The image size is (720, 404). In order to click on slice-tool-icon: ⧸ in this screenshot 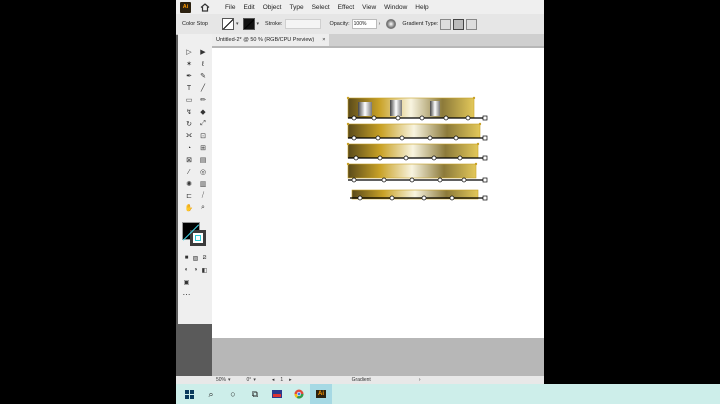, I will do `click(203, 196)`.